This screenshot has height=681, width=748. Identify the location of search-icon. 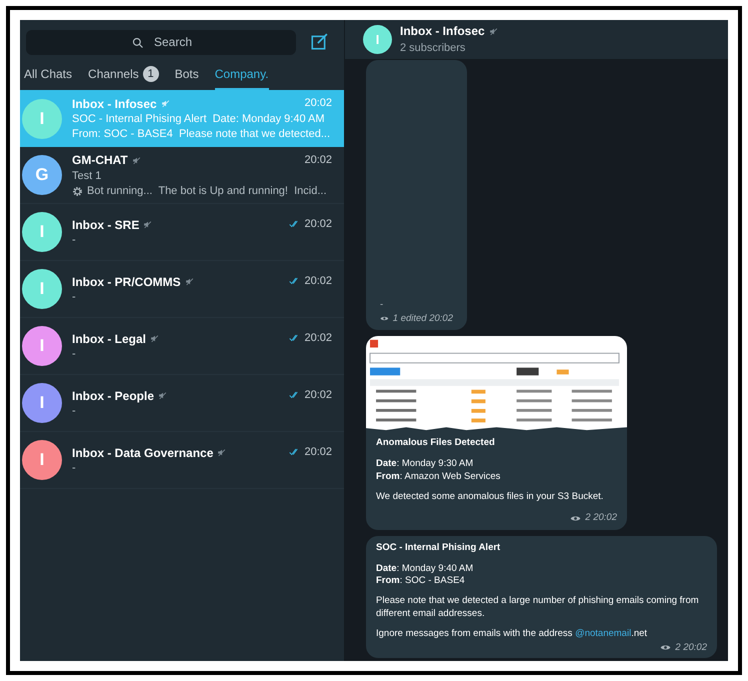
(138, 42).